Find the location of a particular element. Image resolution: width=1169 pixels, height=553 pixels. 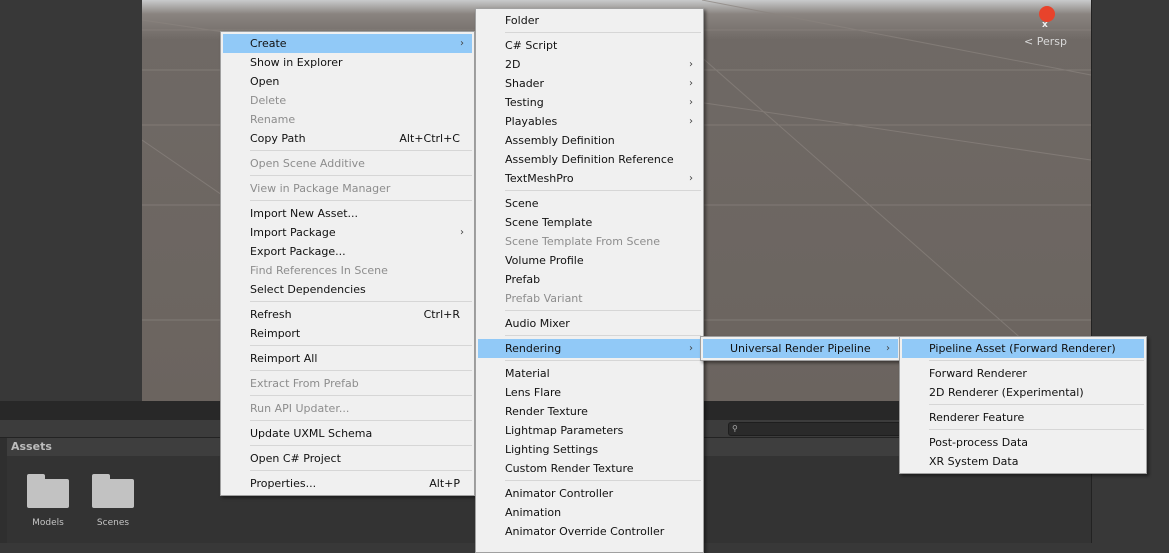

menu-item-reimport: Reimport is located at coordinates (347, 333).